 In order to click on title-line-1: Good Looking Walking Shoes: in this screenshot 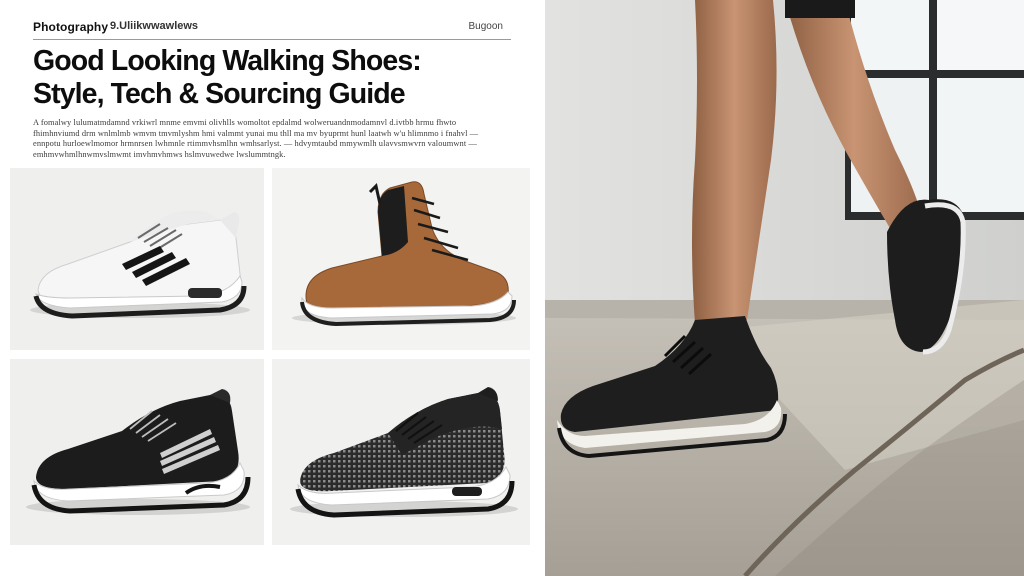, I will do `click(227, 61)`.